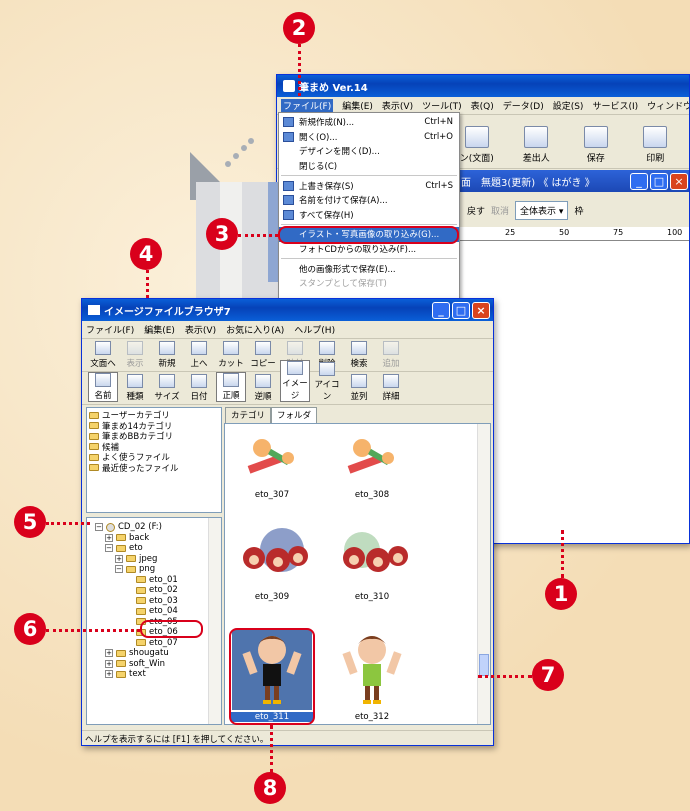  I want to click on toolbar-button: 正順, so click(231, 387).